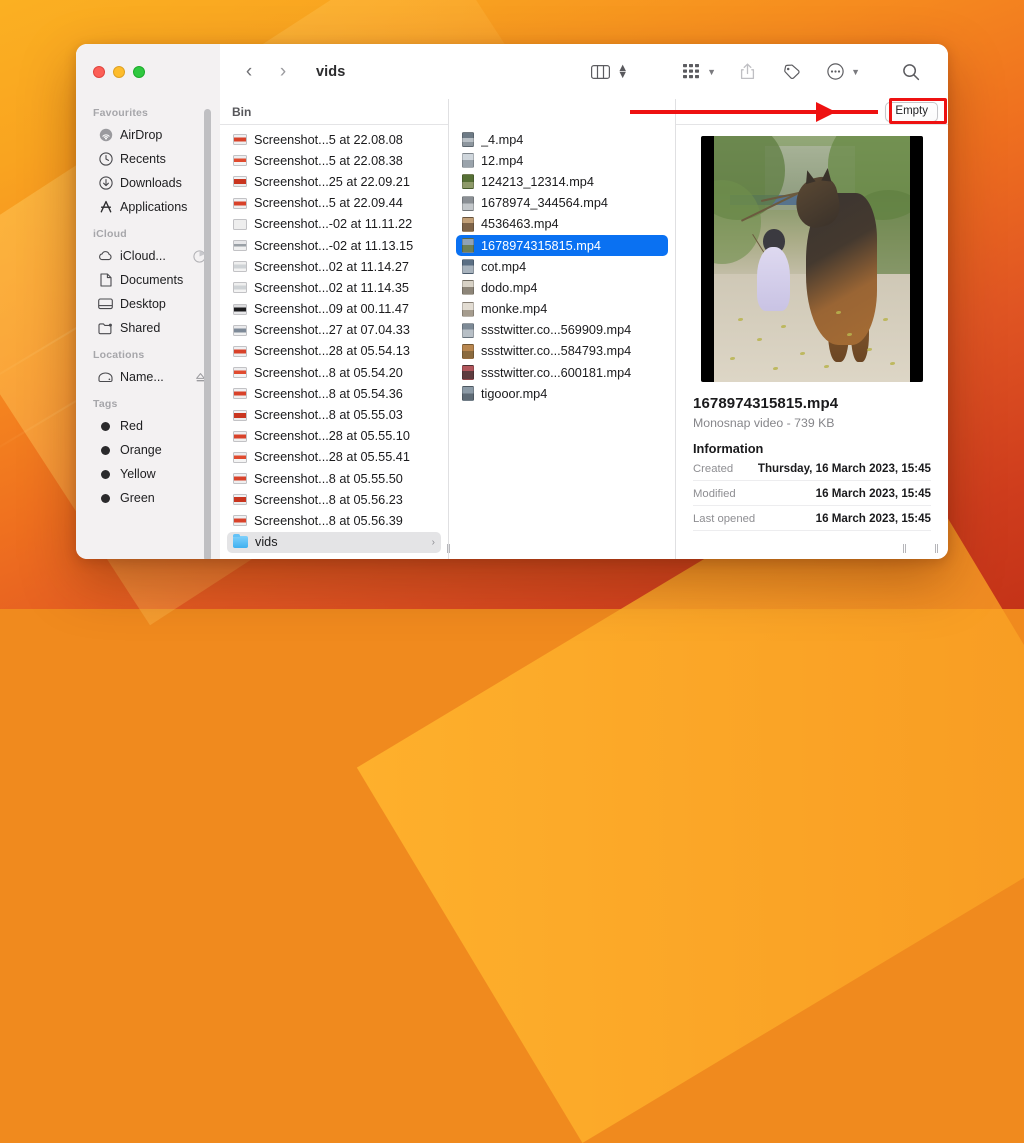 This screenshot has width=1024, height=1143. I want to click on preview-section-title: Information, so click(728, 448).